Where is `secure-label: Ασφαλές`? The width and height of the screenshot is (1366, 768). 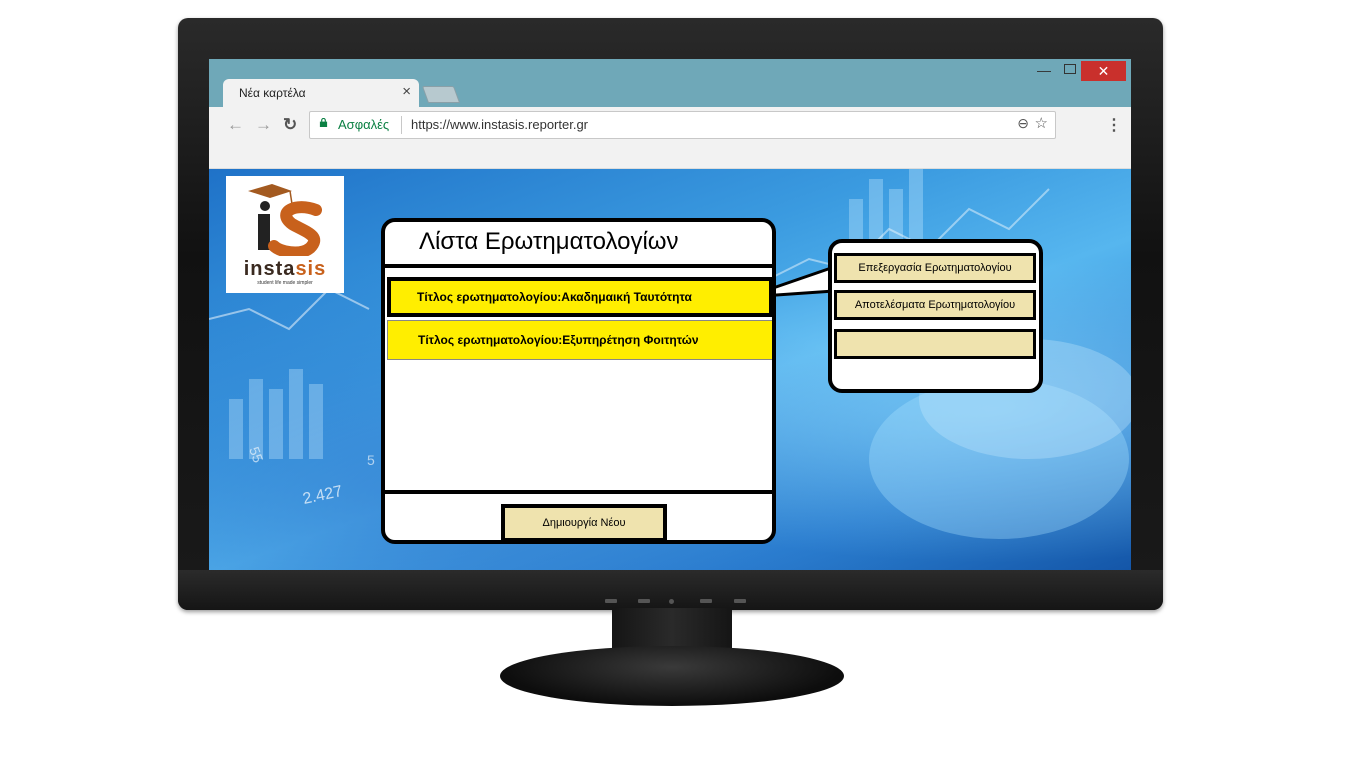
secure-label: Ασφαλές is located at coordinates (364, 124).